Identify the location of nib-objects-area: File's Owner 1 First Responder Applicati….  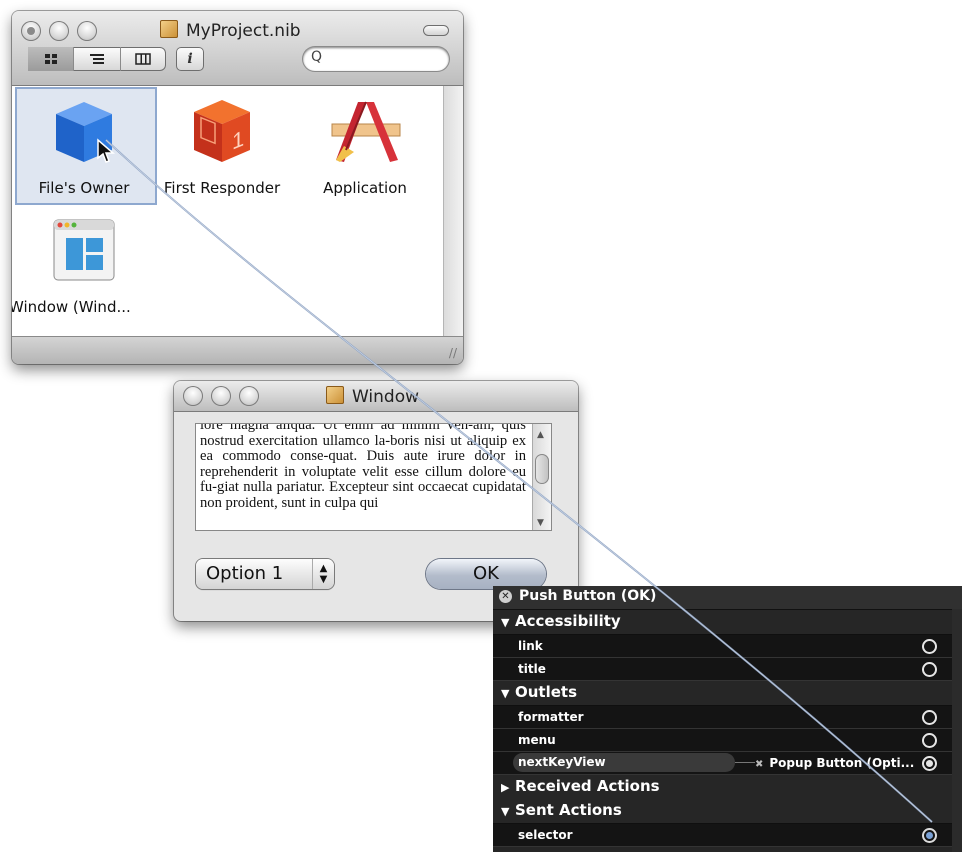
(227, 211).